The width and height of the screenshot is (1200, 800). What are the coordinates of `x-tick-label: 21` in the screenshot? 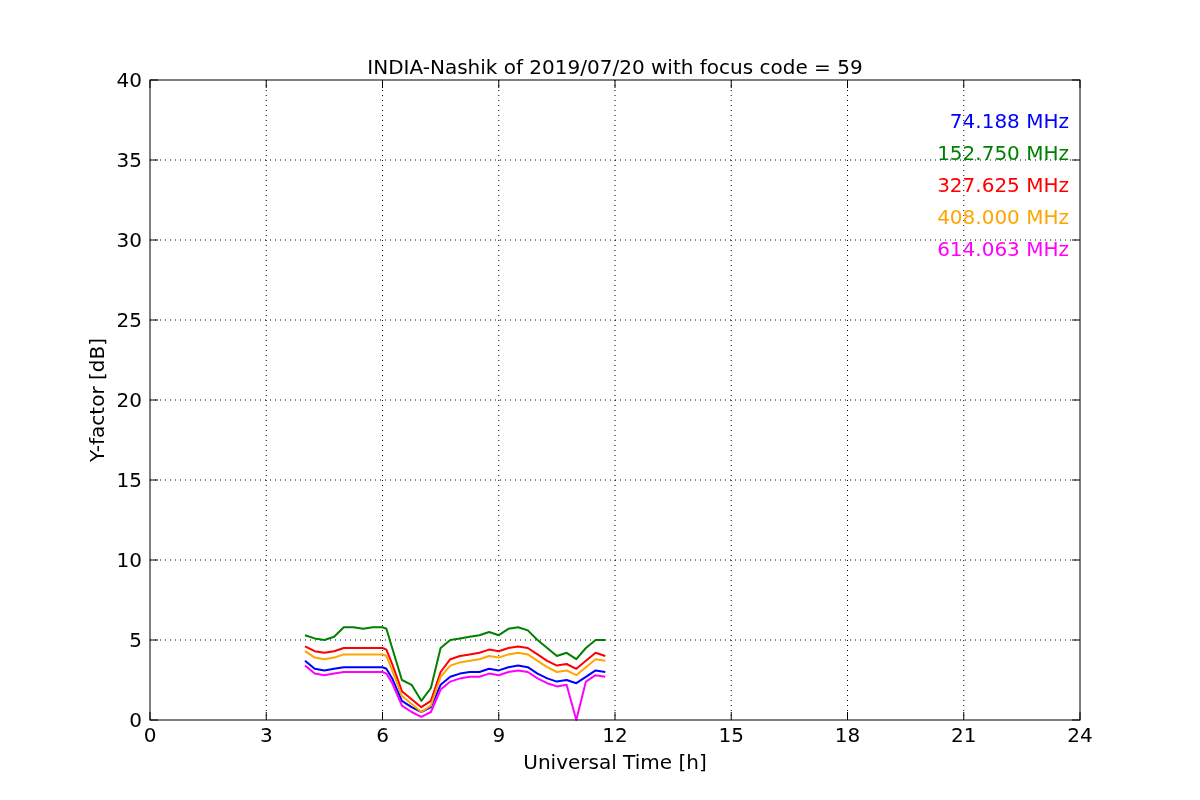 It's located at (964, 735).